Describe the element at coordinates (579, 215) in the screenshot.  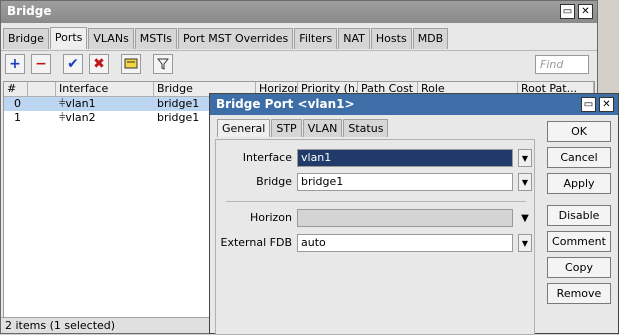
I see `disable-button: Disable` at that location.